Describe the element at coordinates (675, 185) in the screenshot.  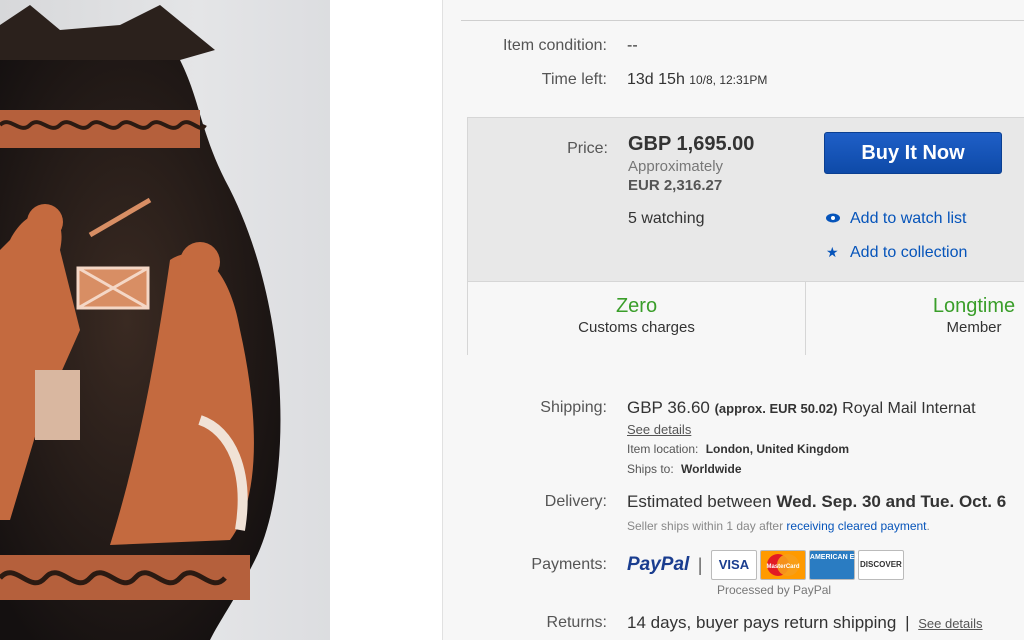
I see `approx-value: EUR 2,316.27` at that location.